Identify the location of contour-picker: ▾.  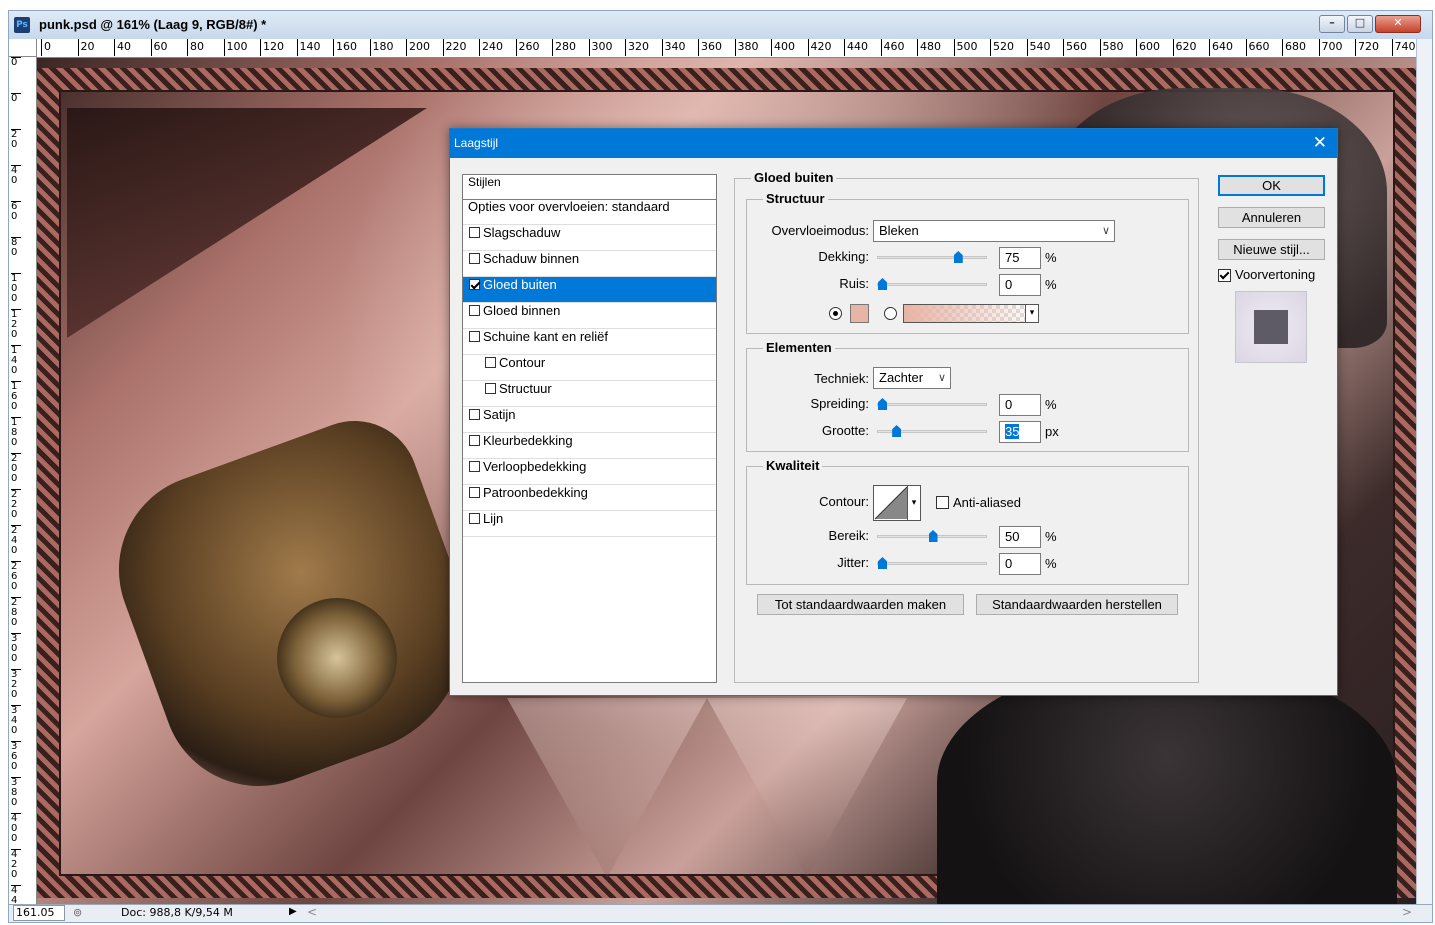
(897, 503).